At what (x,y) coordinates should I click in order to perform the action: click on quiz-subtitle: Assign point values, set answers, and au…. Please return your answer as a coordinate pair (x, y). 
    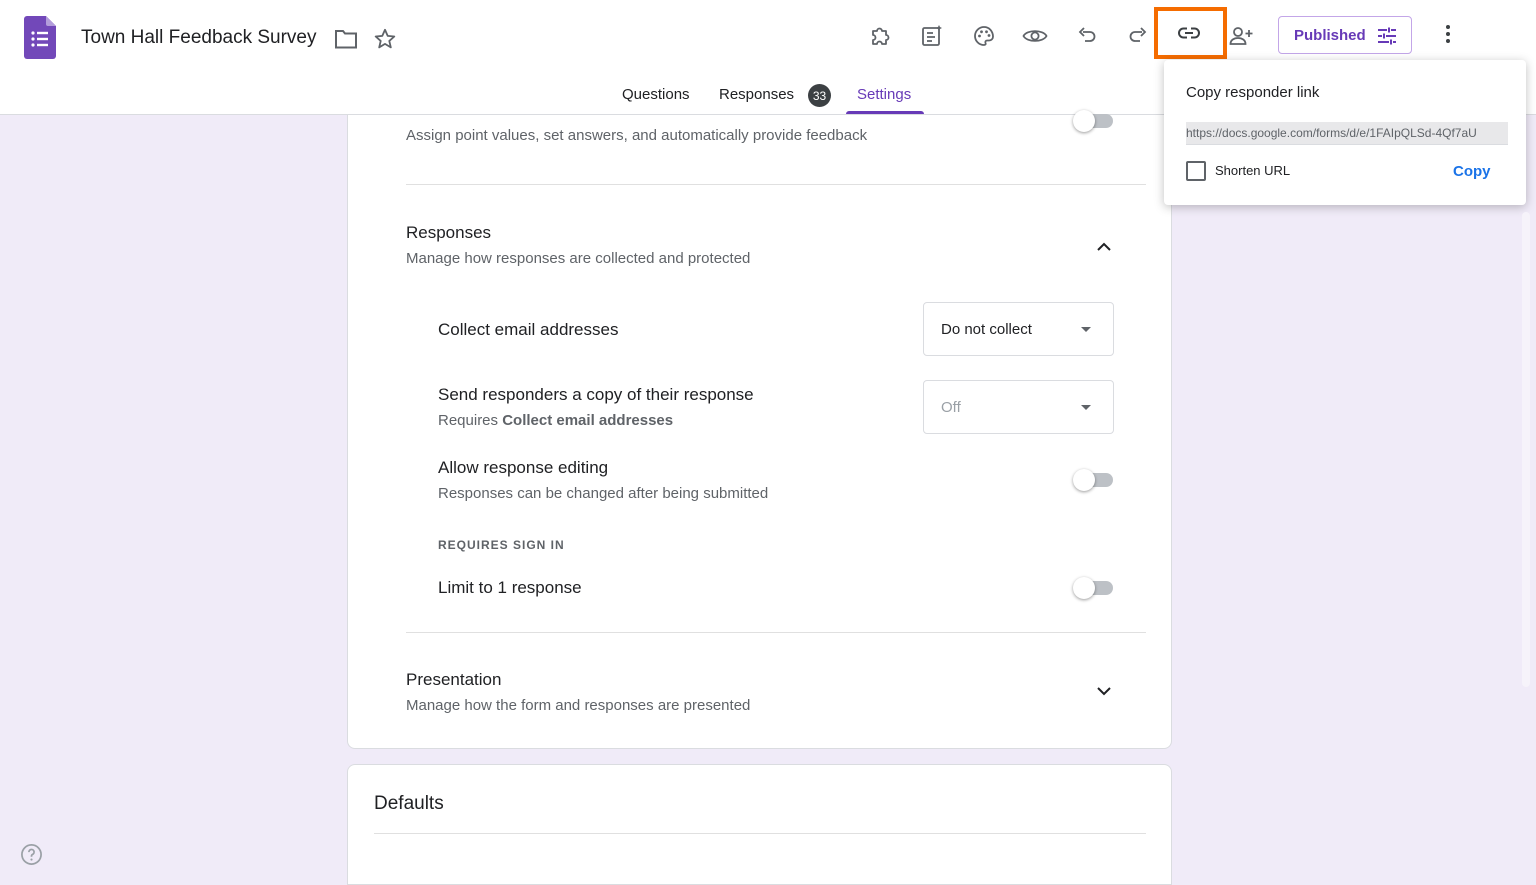
    Looking at the image, I should click on (637, 135).